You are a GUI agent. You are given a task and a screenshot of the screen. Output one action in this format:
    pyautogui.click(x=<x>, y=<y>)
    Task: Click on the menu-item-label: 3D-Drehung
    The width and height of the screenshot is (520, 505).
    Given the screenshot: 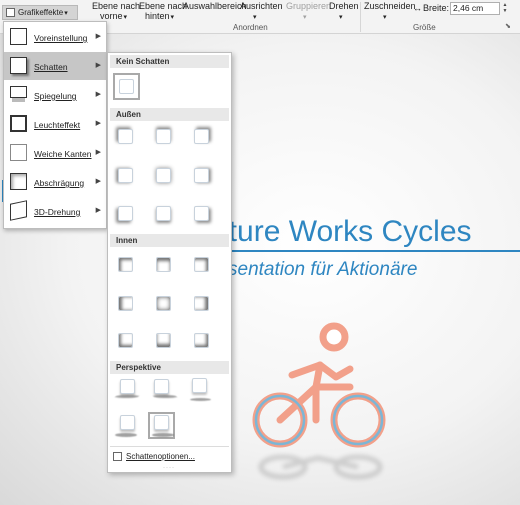 What is the action you would take?
    pyautogui.click(x=57, y=212)
    